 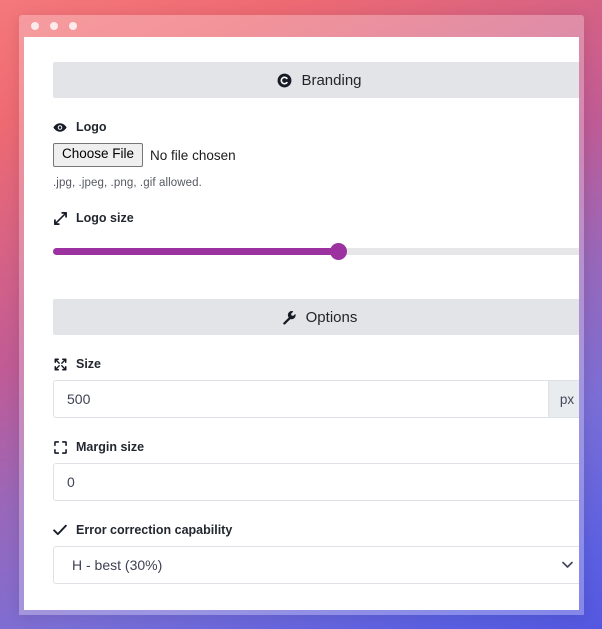 What do you see at coordinates (316, 530) in the screenshot?
I see `error-correction-field-label: Error correction capability` at bounding box center [316, 530].